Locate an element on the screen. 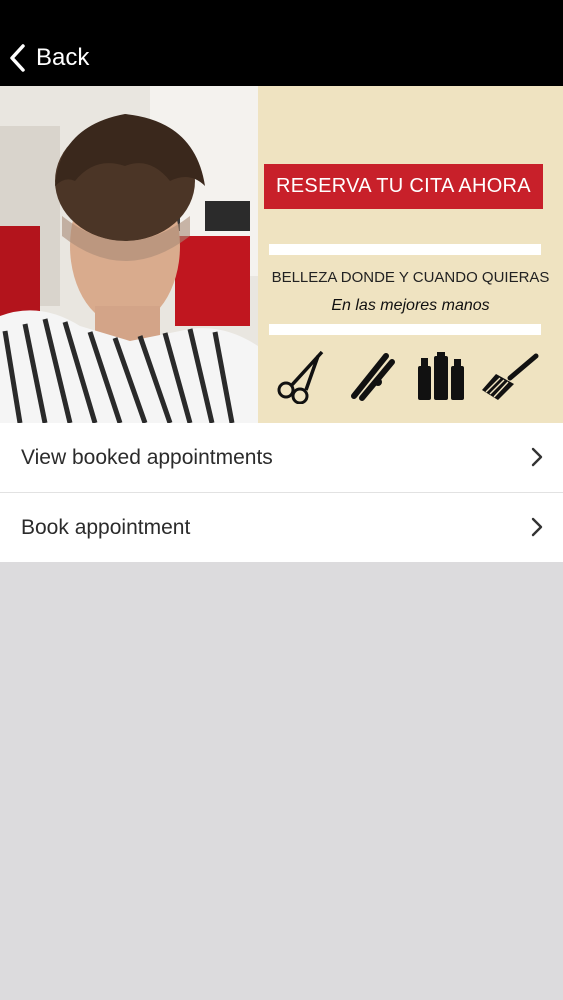  hair-straightener-icon is located at coordinates (373, 377).